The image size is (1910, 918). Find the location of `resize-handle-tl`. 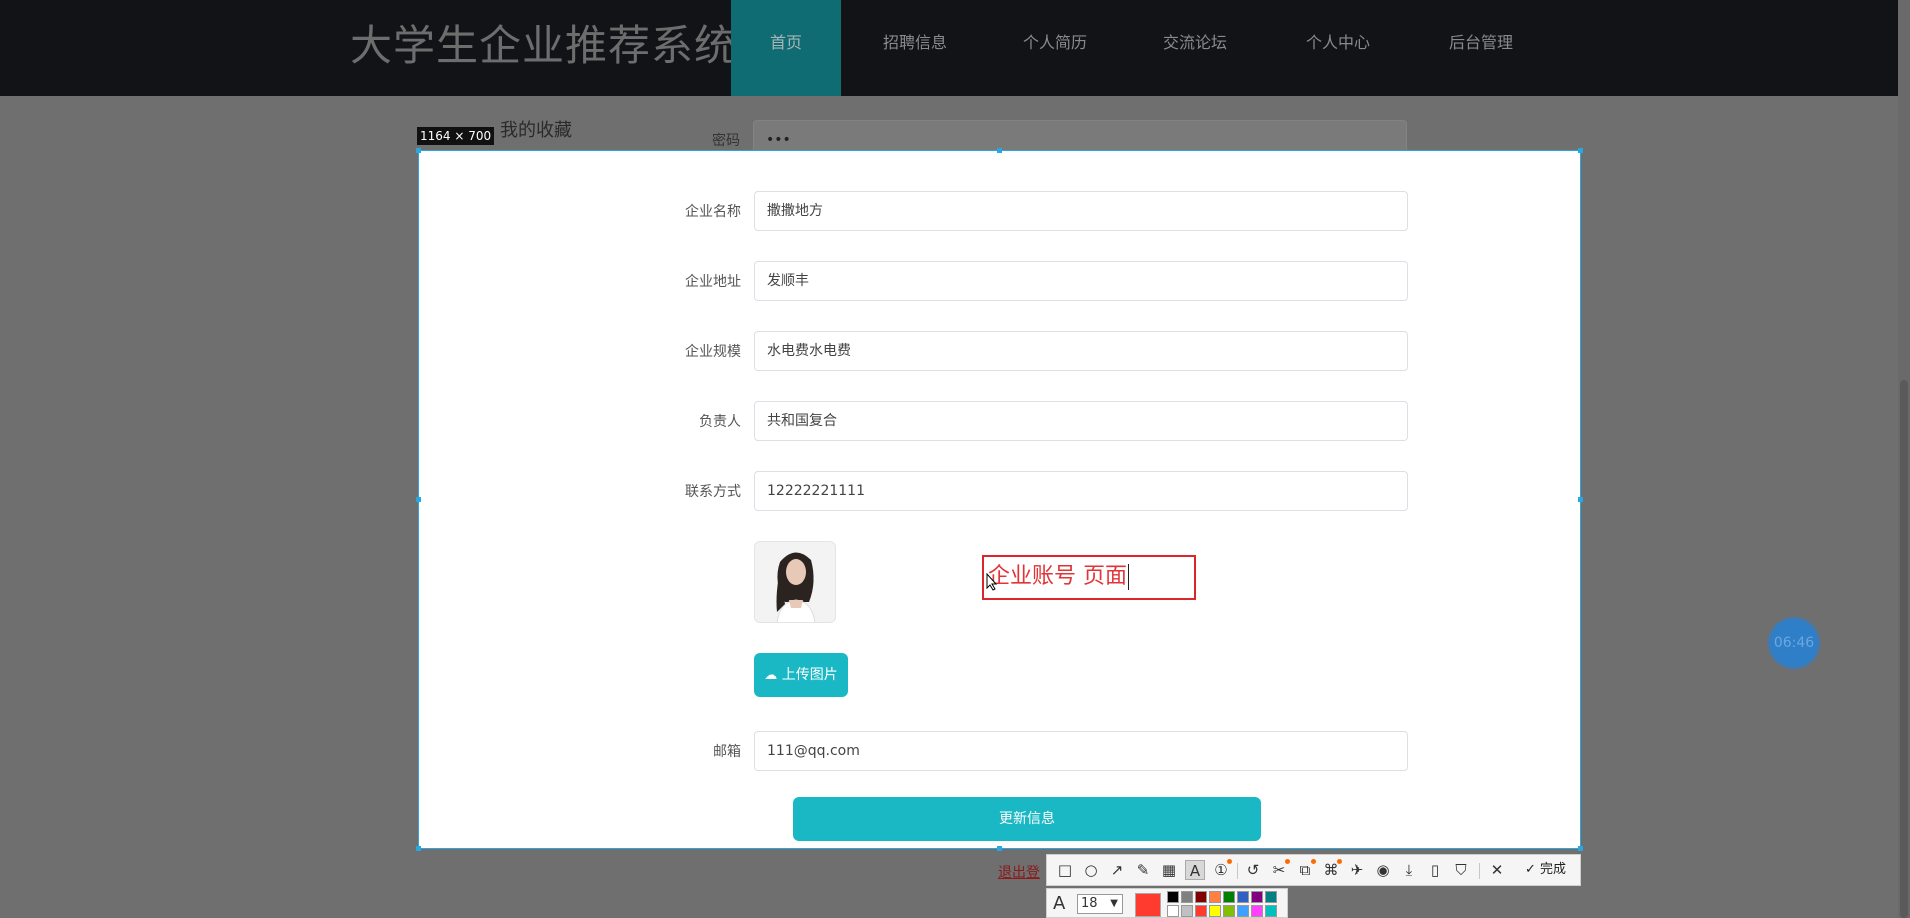

resize-handle-tl is located at coordinates (418, 150).